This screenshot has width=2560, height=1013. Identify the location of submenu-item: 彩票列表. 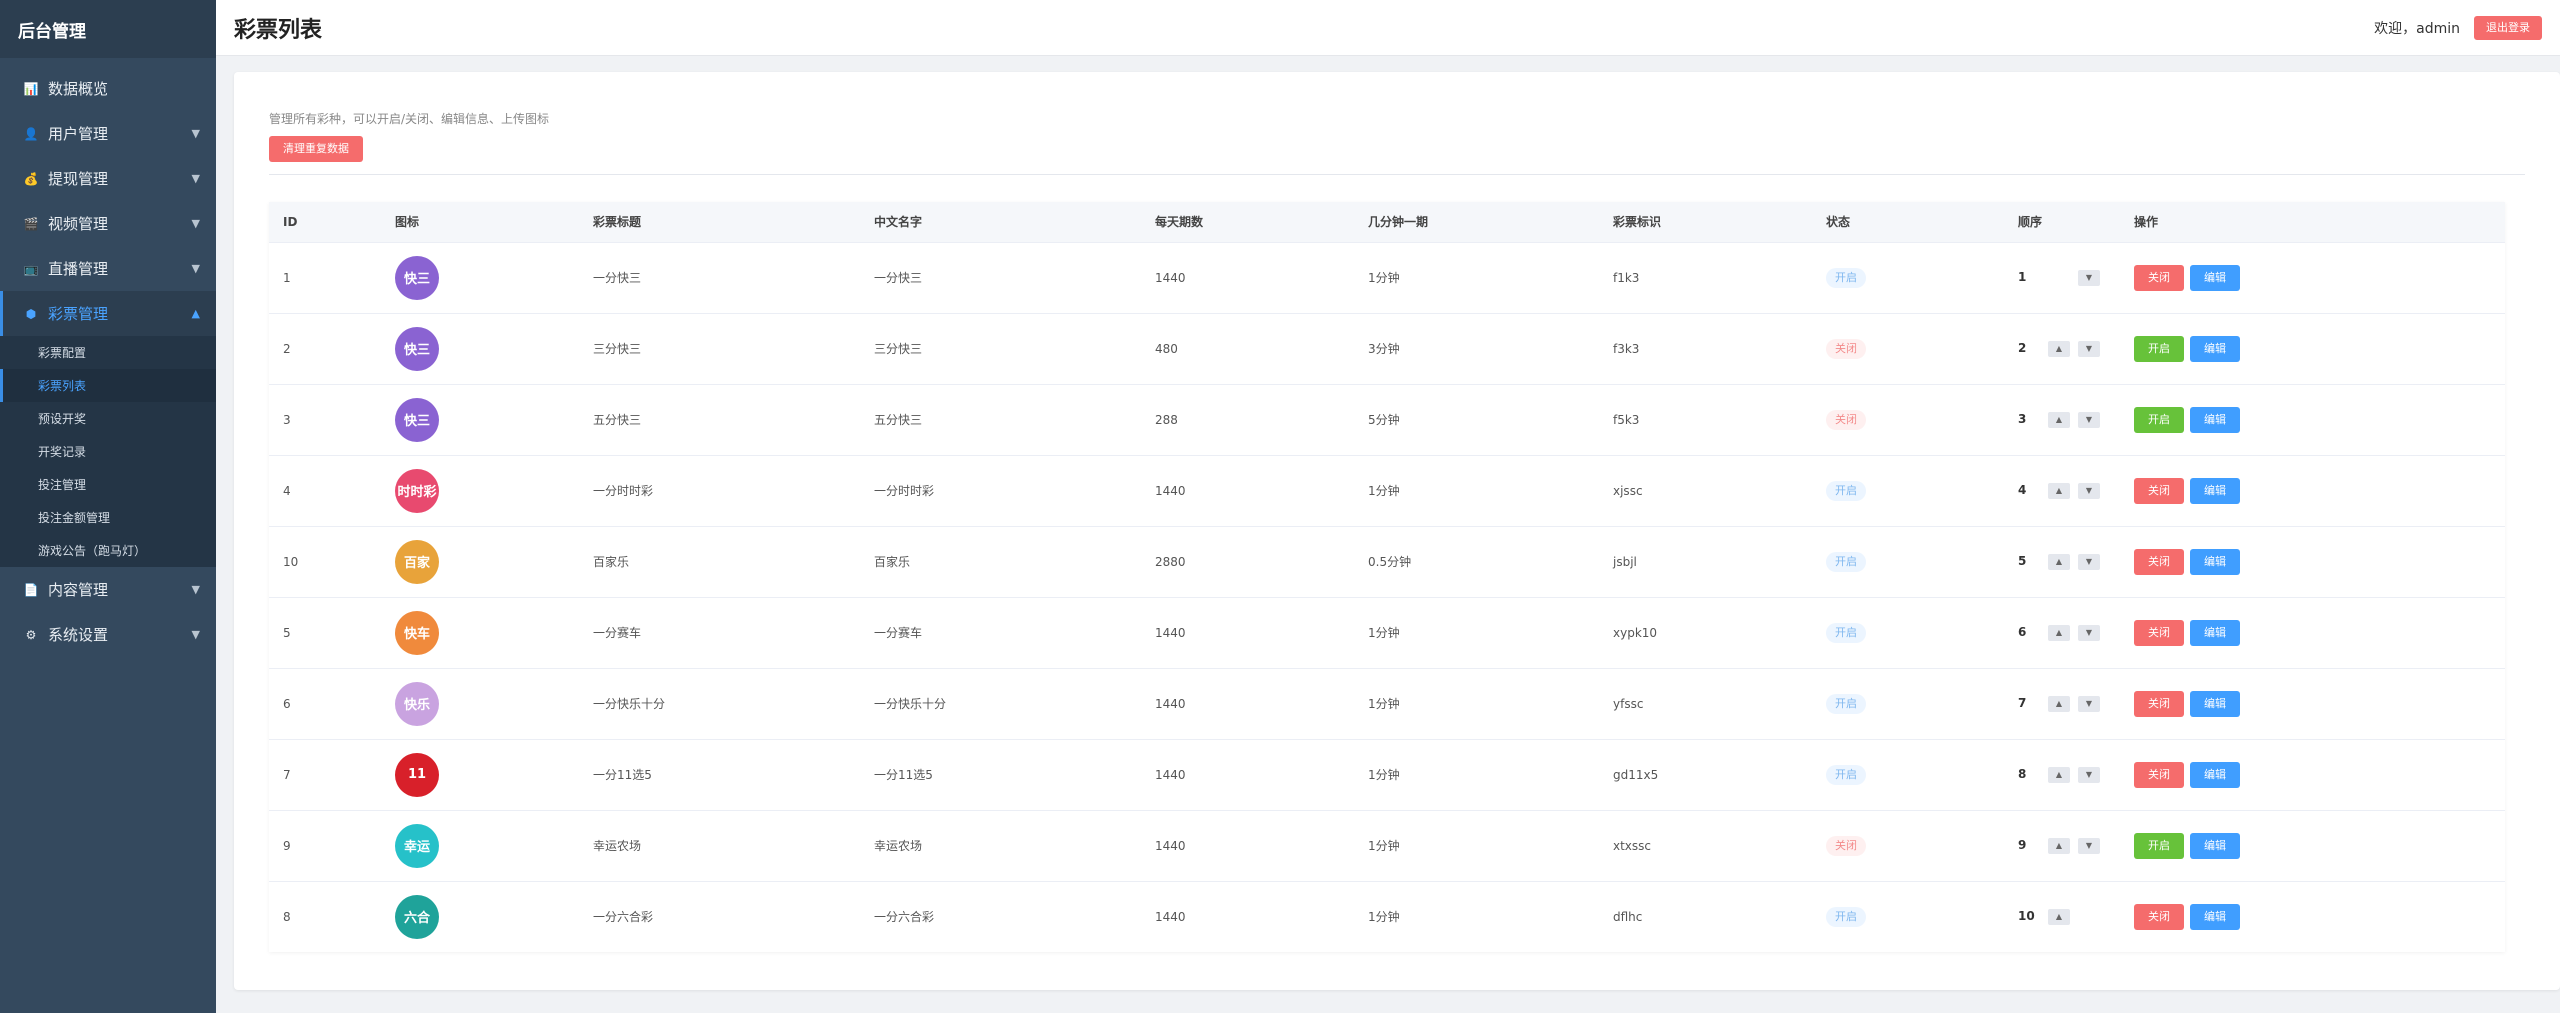
(108, 385).